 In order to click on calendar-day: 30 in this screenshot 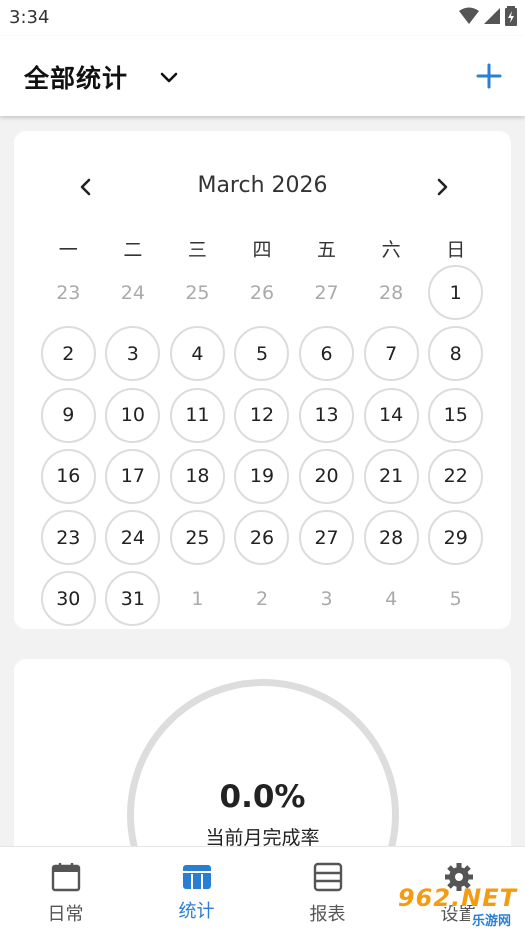, I will do `click(68, 599)`.